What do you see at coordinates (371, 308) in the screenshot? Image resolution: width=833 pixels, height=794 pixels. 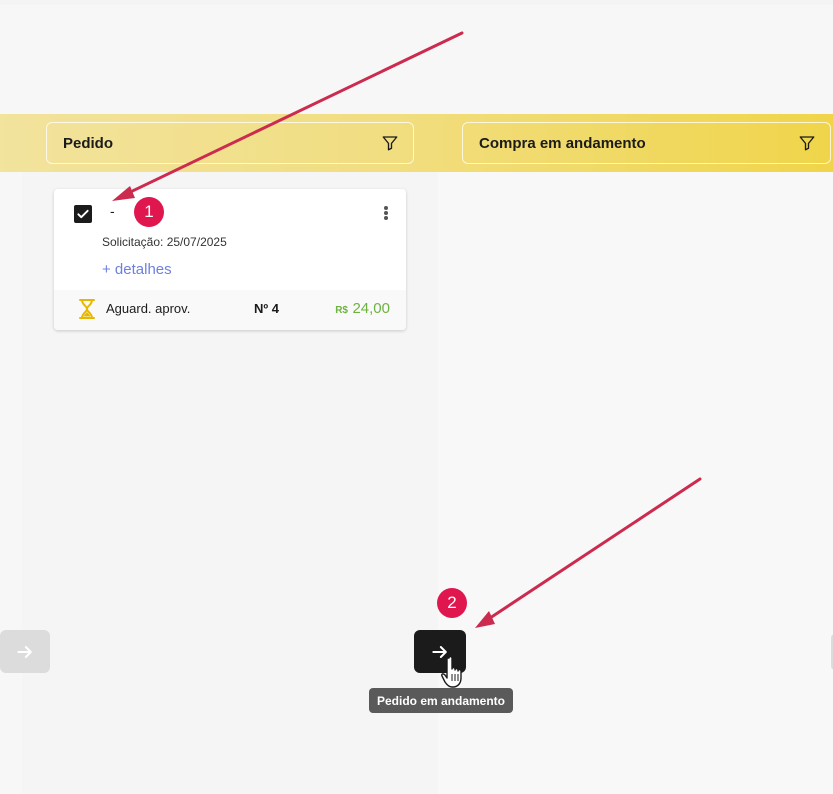 I see `price-amount: 24,00` at bounding box center [371, 308].